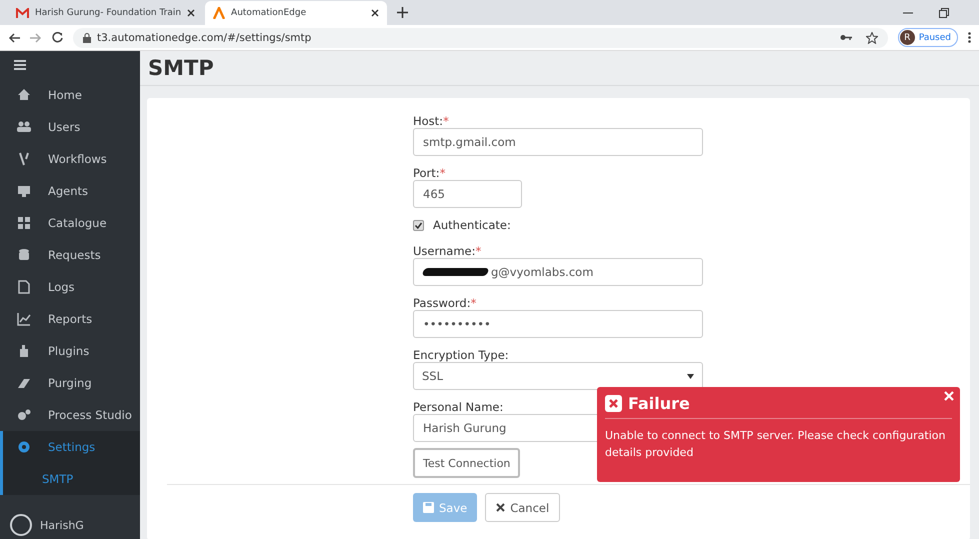 This screenshot has width=979, height=539. What do you see at coordinates (296, 13) in the screenshot?
I see `browser-tab: AutomationEdge` at bounding box center [296, 13].